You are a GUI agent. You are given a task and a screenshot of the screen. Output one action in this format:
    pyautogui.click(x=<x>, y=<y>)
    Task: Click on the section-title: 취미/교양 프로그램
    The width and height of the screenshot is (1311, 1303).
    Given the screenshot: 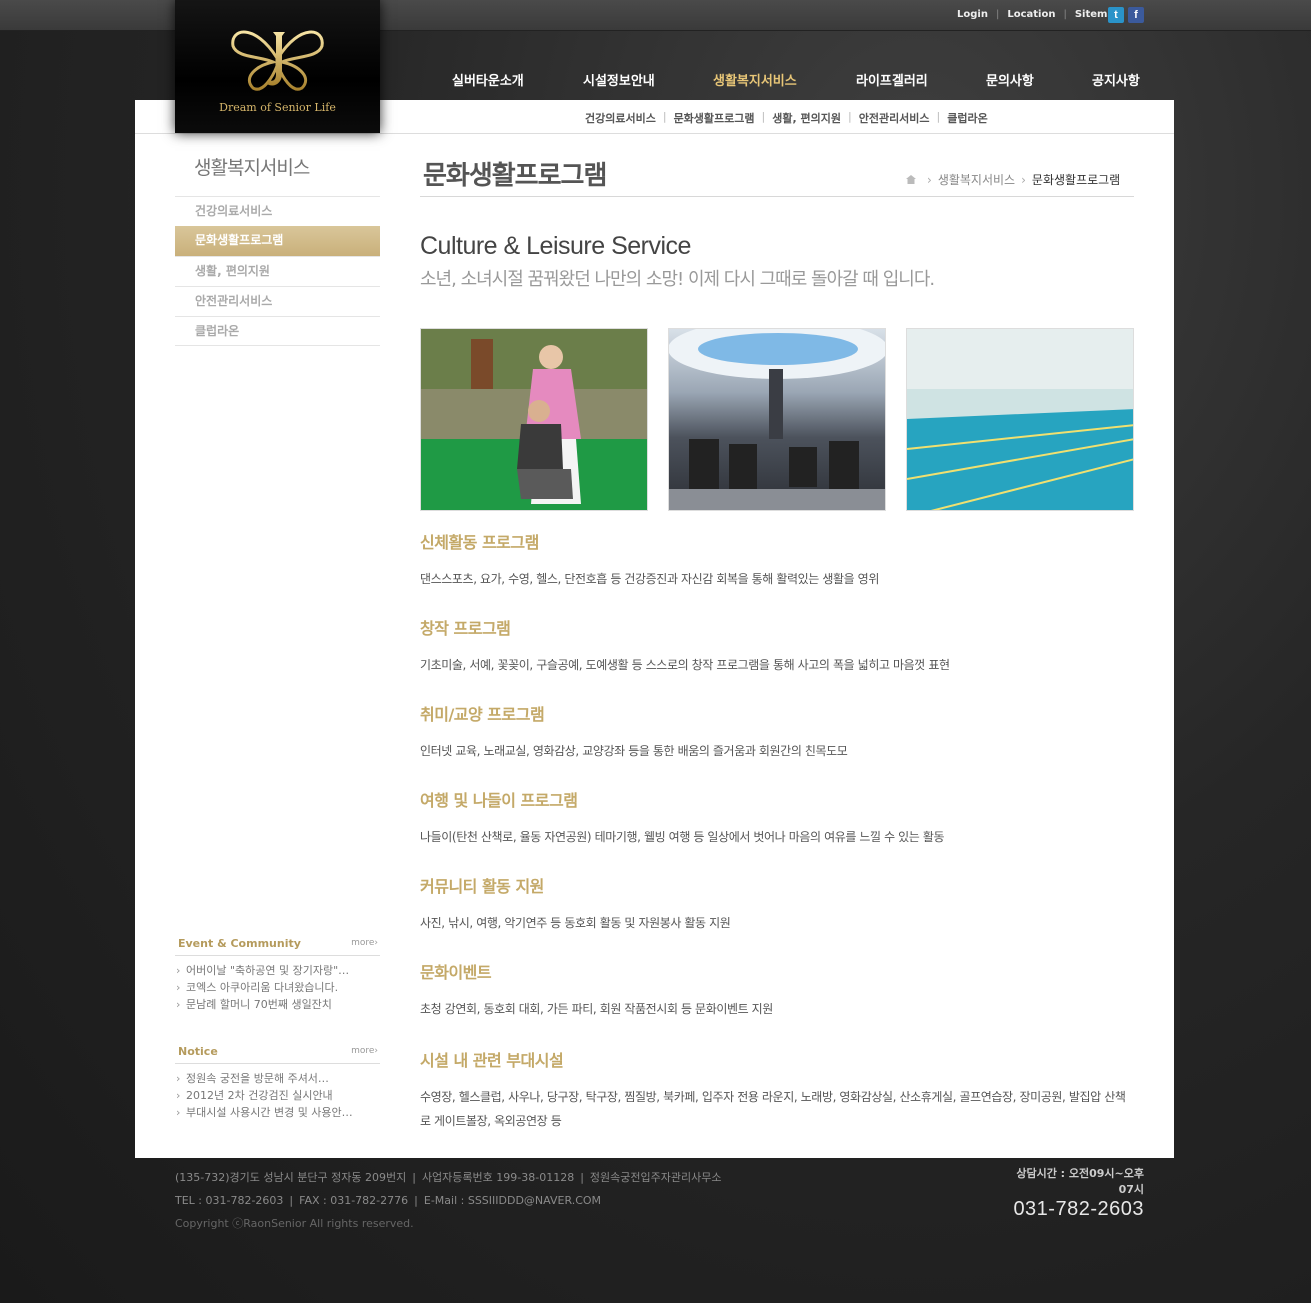 What is the action you would take?
    pyautogui.click(x=482, y=714)
    